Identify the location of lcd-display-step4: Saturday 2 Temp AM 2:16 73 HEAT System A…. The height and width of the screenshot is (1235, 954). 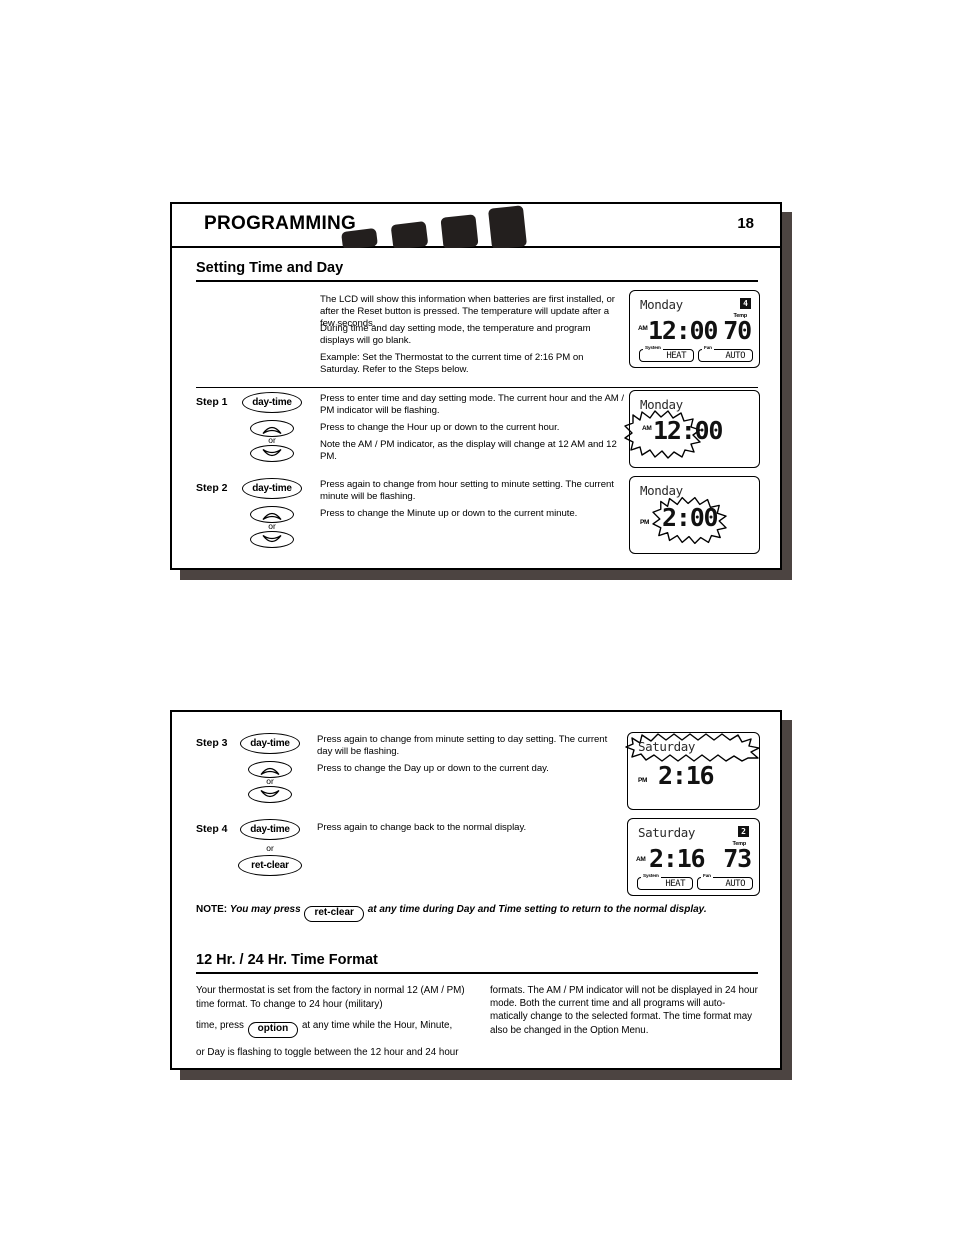
(693, 857).